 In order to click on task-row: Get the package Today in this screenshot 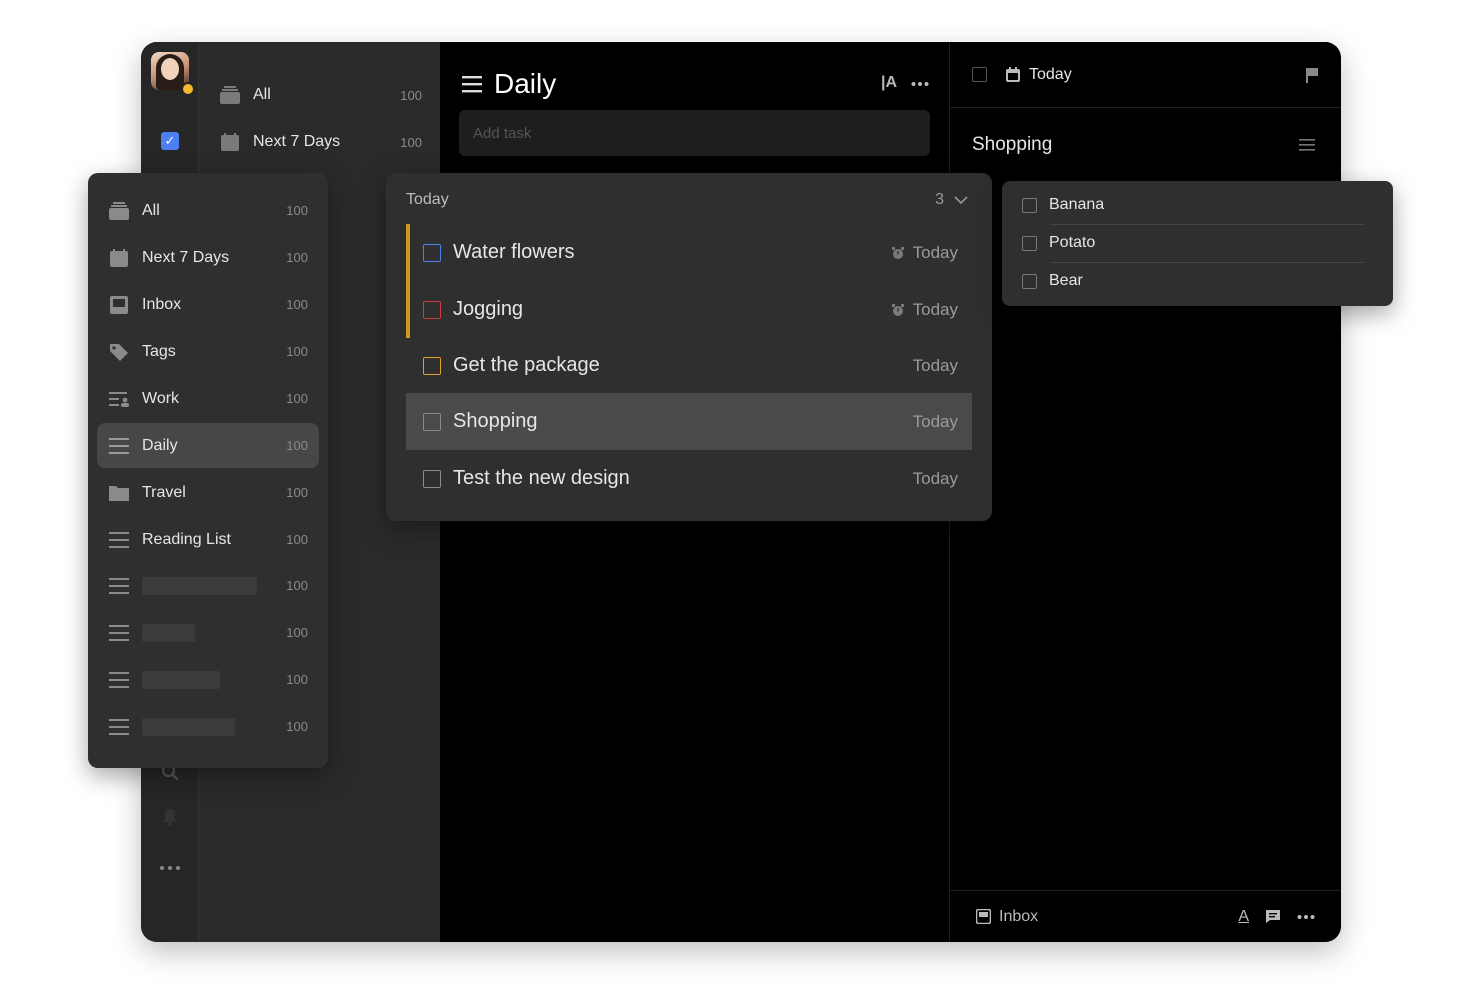, I will do `click(689, 365)`.